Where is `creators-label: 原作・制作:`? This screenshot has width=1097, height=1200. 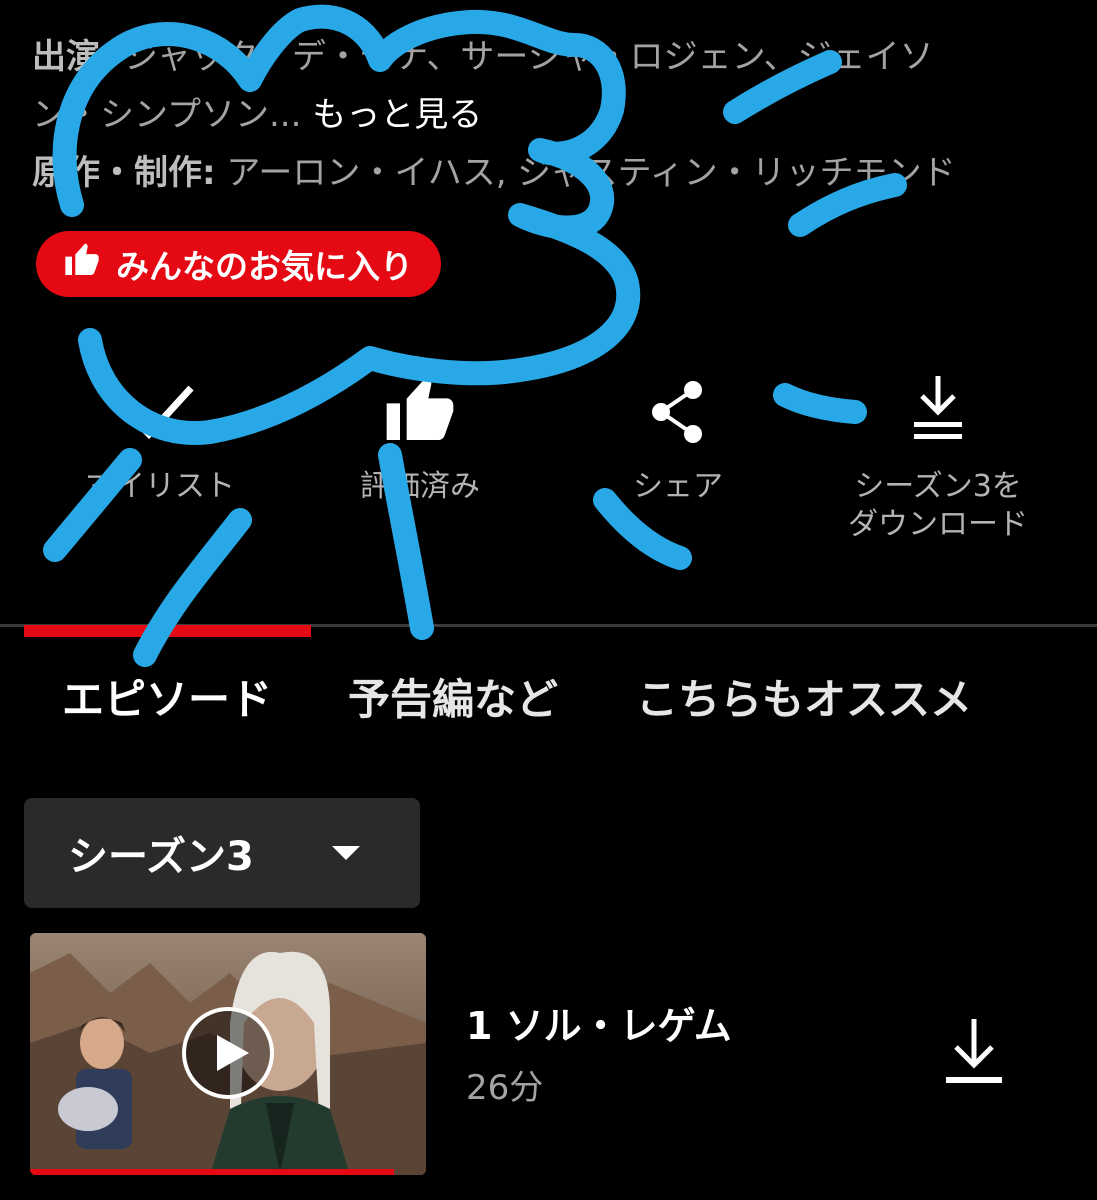 creators-label: 原作・制作: is located at coordinates (124, 173).